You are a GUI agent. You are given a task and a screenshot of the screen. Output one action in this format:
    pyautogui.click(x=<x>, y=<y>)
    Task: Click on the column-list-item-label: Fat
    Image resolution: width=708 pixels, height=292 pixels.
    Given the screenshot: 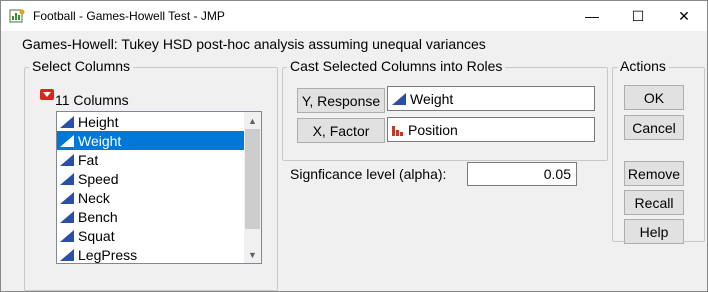 What is the action you would take?
    pyautogui.click(x=88, y=159)
    